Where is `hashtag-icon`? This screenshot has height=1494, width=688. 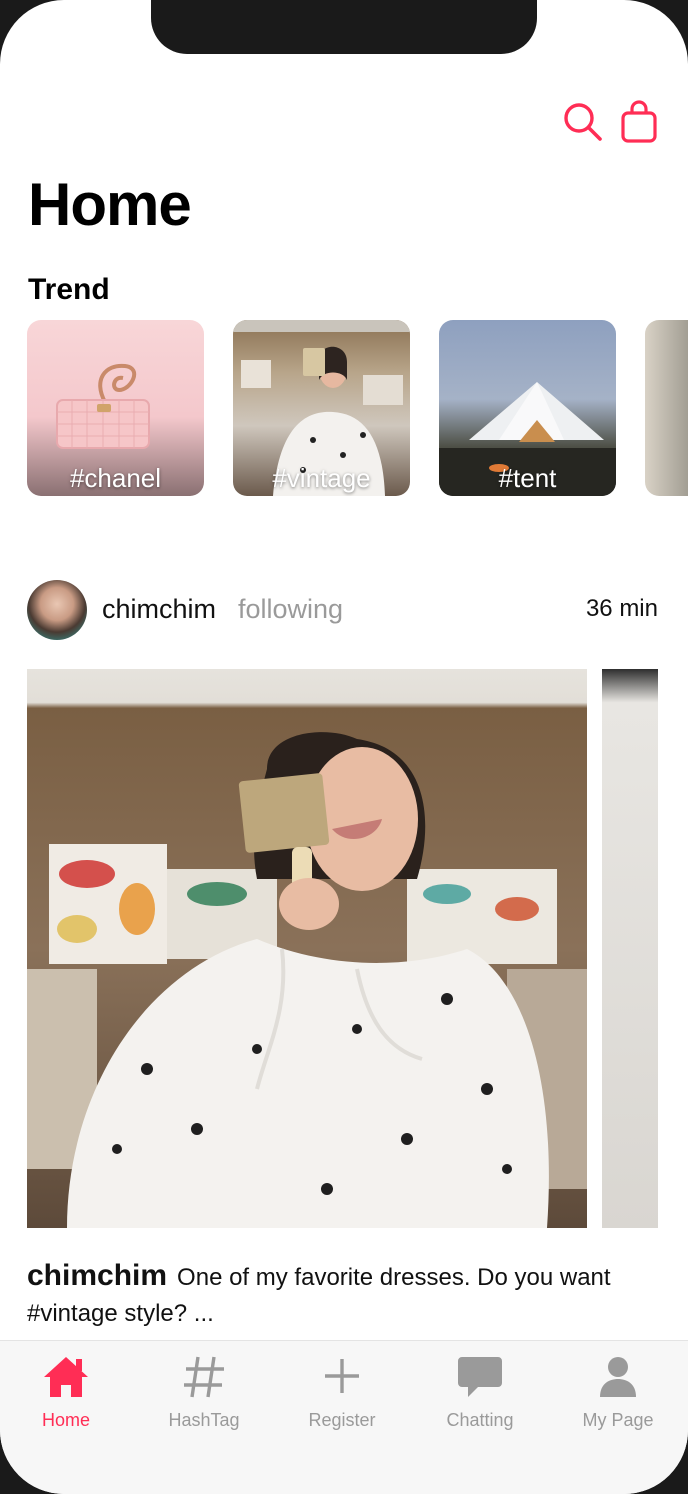
hashtag-icon is located at coordinates (204, 1377).